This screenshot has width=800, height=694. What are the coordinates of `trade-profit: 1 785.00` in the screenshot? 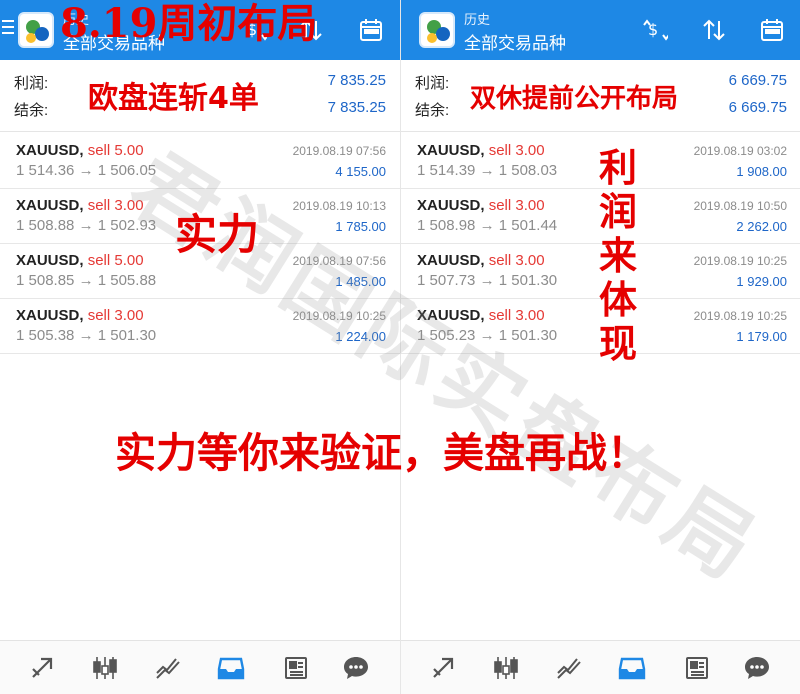 It's located at (360, 226).